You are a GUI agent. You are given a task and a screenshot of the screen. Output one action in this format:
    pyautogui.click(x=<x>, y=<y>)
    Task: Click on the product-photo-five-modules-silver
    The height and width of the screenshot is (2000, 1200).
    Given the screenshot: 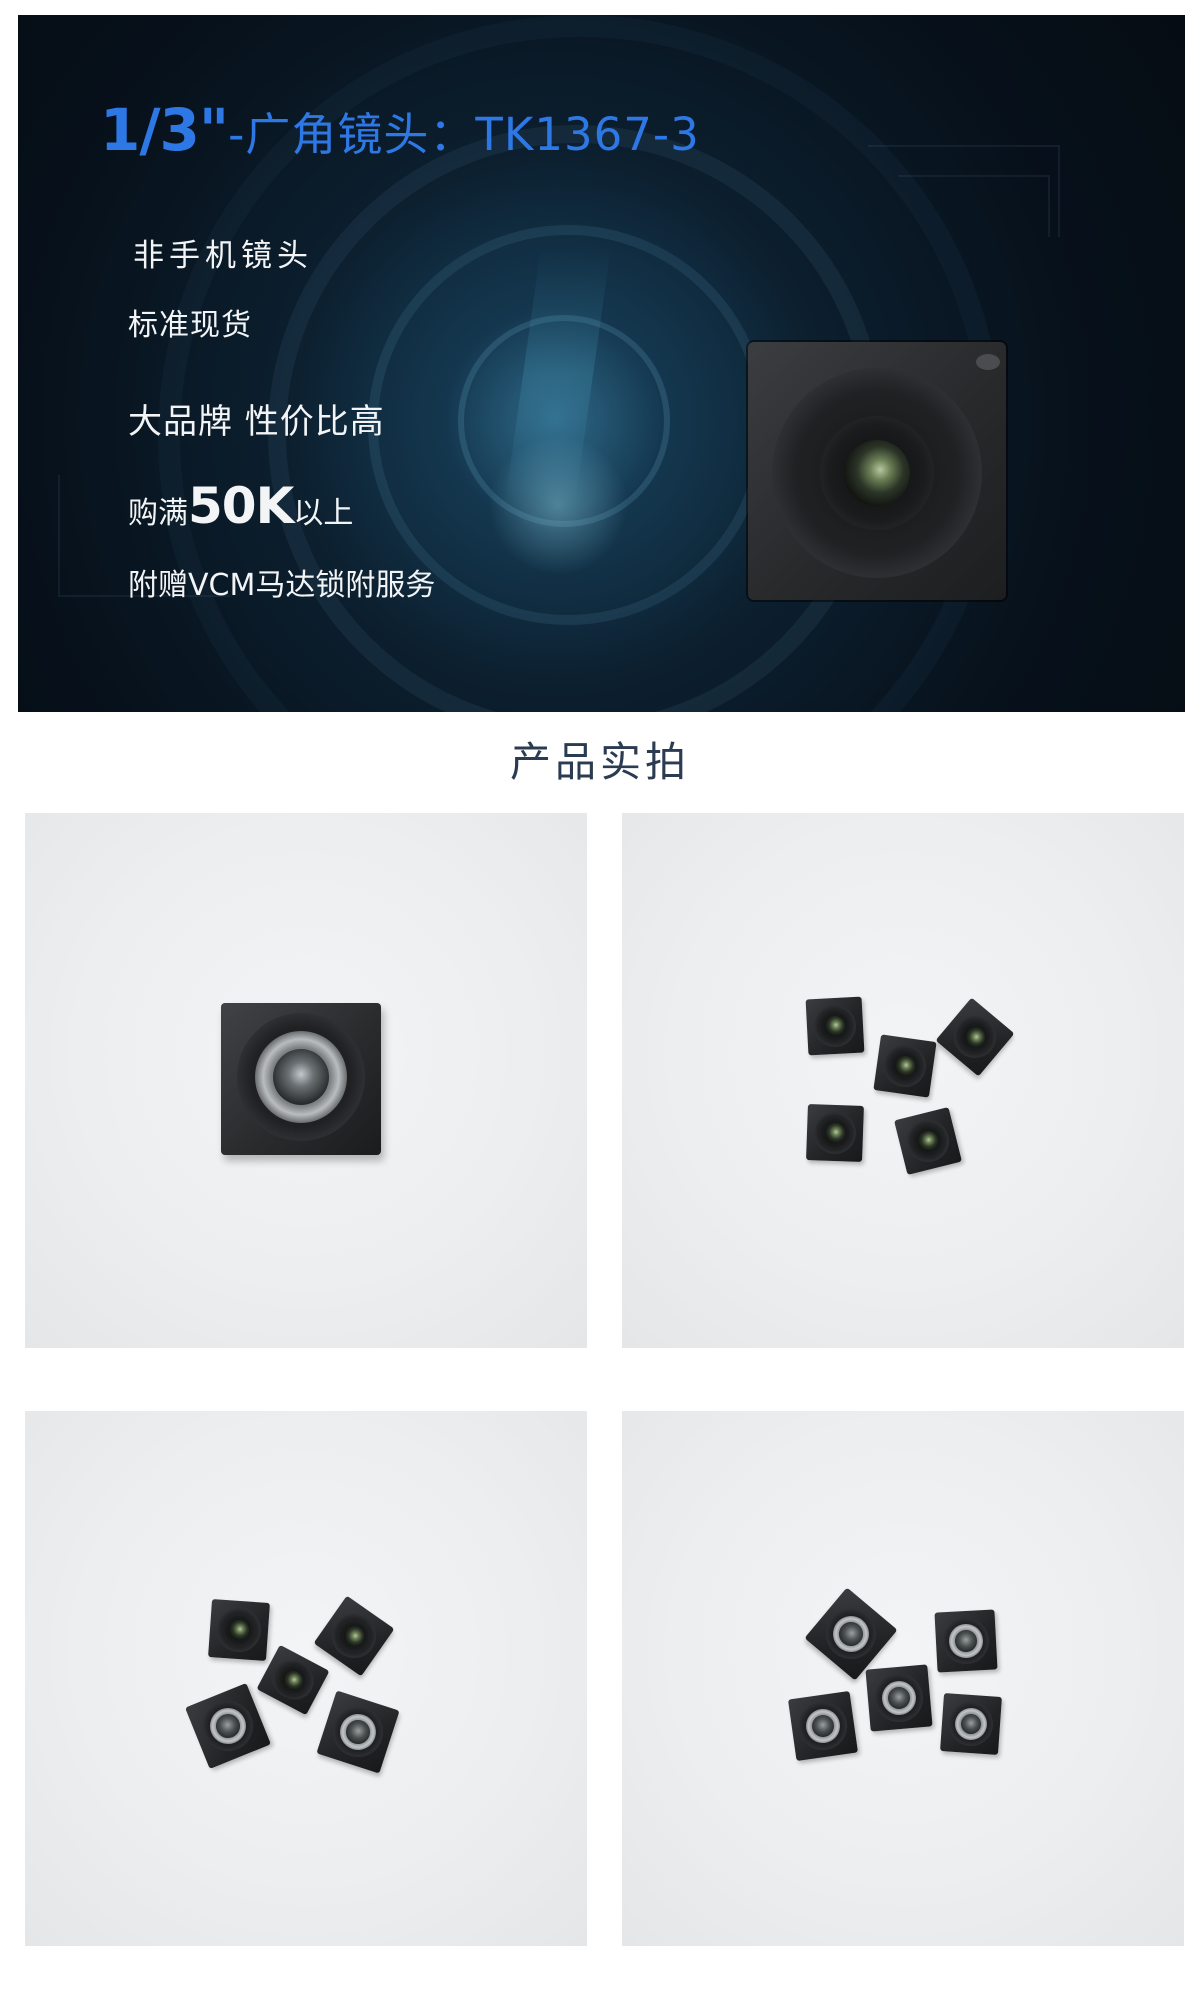 What is the action you would take?
    pyautogui.click(x=903, y=1678)
    